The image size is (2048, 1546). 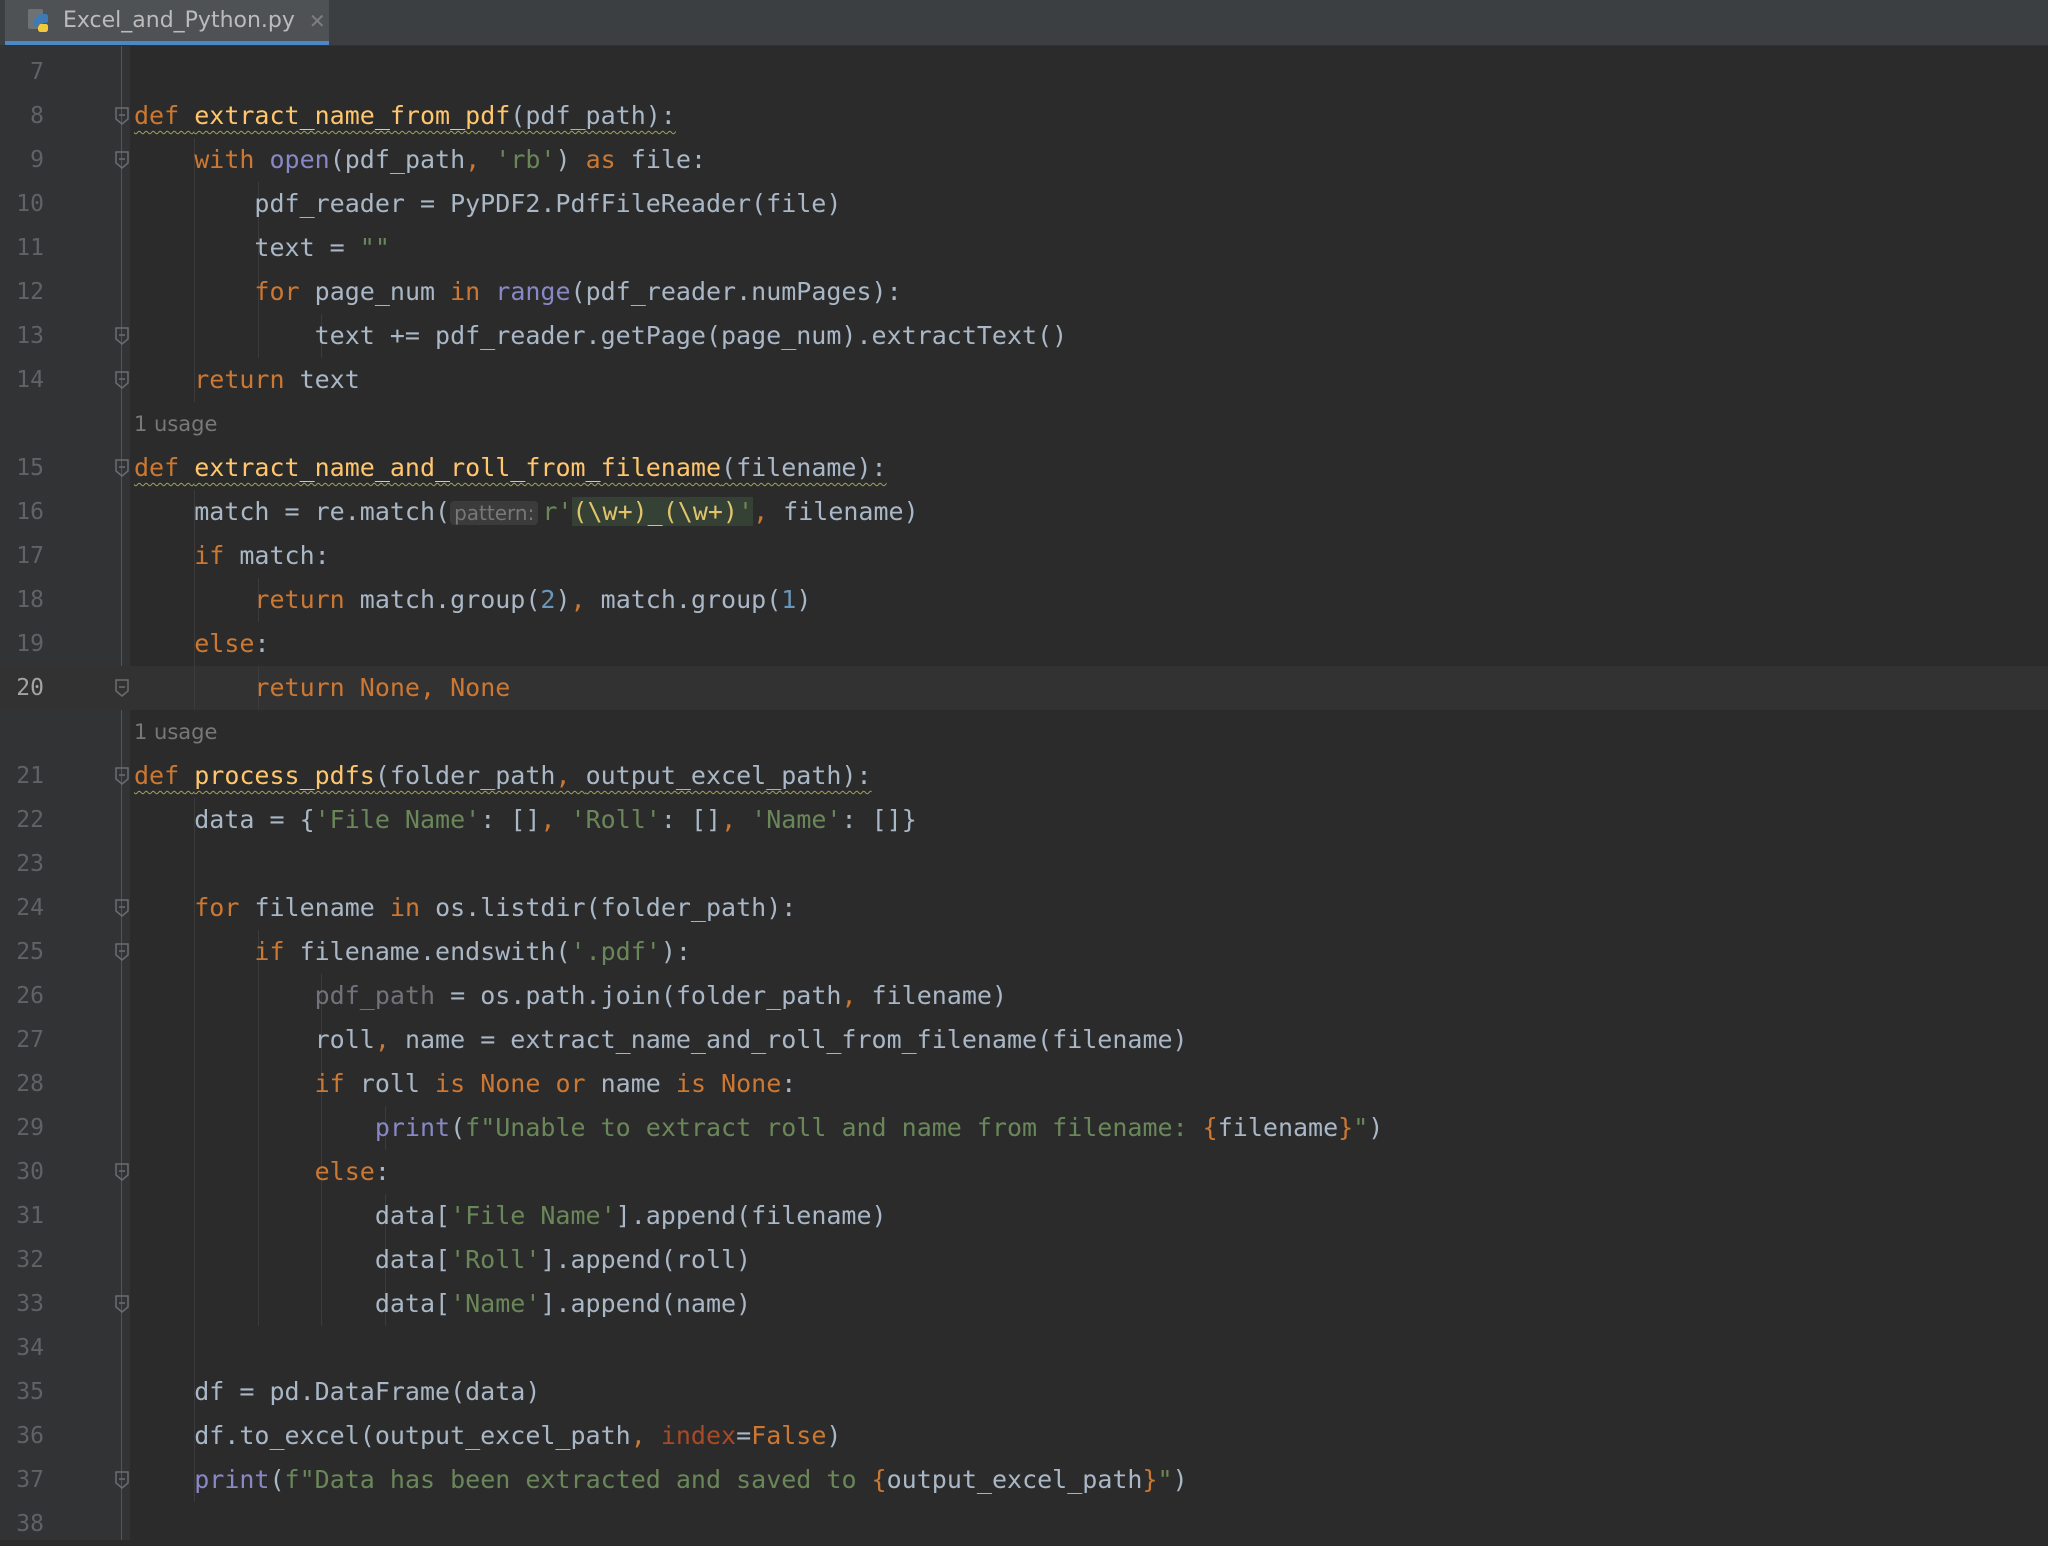 I want to click on close-icon: ✕, so click(x=317, y=21).